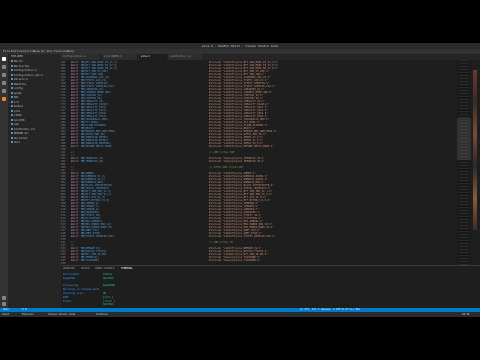  What do you see at coordinates (97, 146) in the screenshot?
I see `board-macro: MB(ERYONE_ERY32_MINI)` at bounding box center [97, 146].